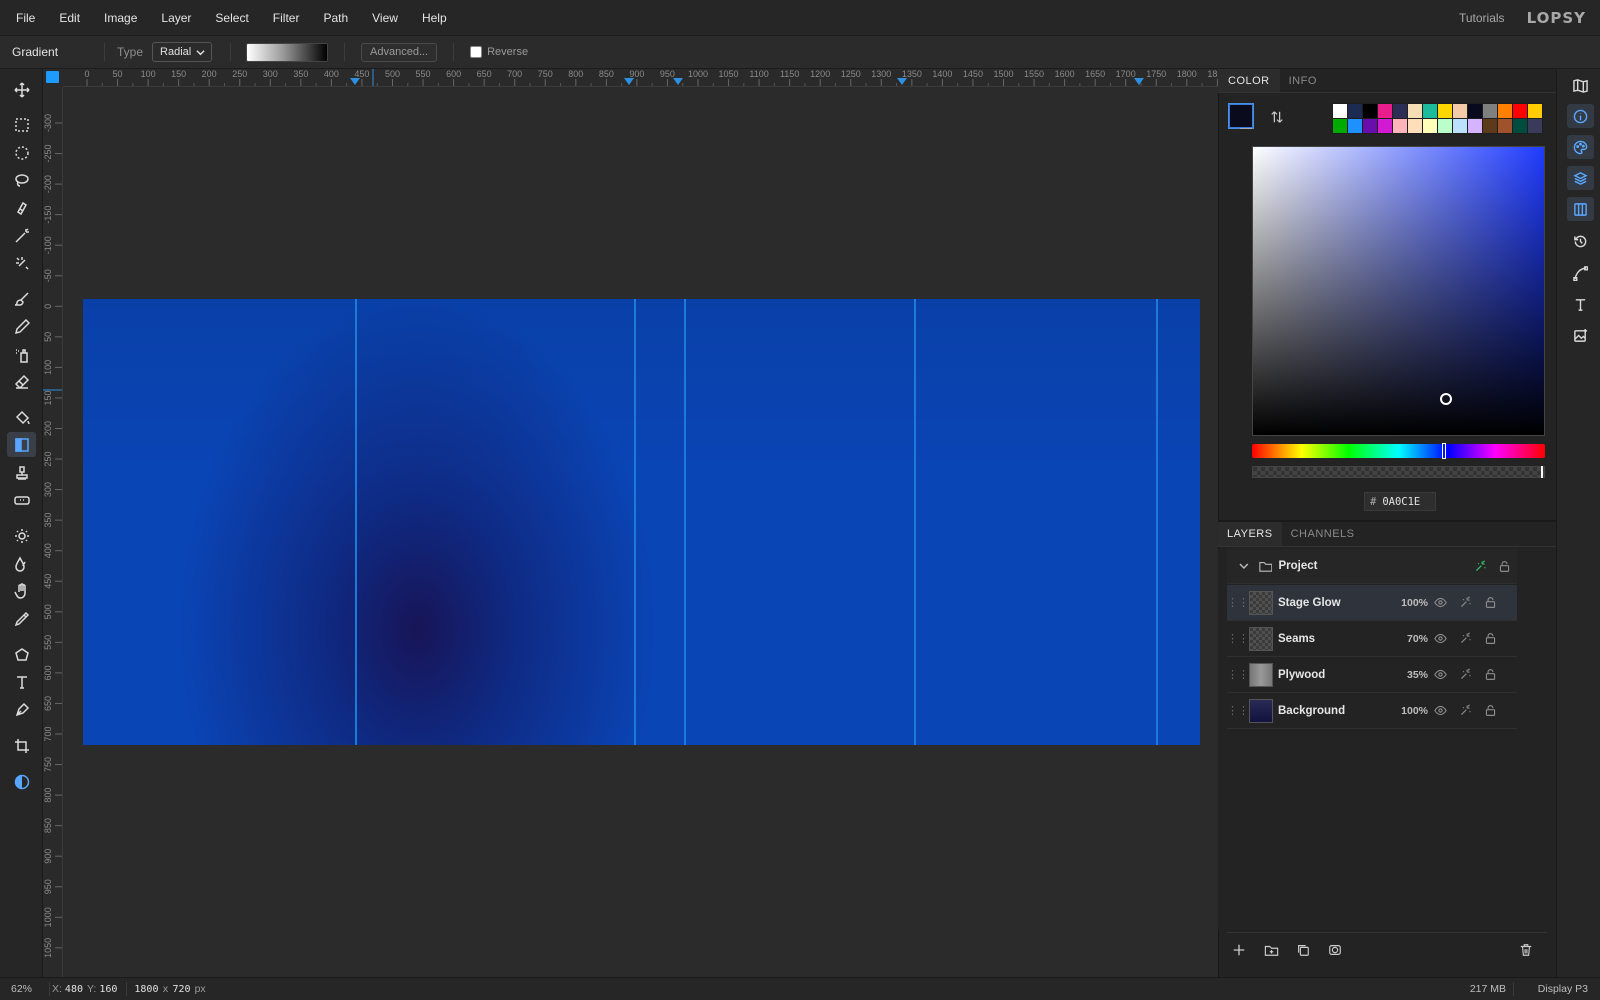  I want to click on menu-filter: Filter, so click(286, 18).